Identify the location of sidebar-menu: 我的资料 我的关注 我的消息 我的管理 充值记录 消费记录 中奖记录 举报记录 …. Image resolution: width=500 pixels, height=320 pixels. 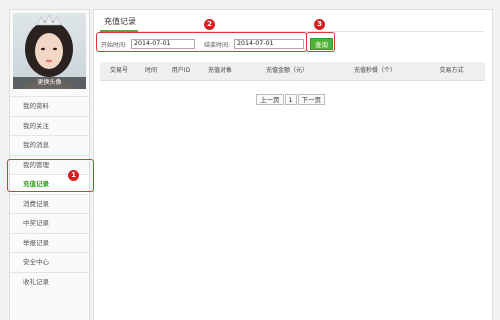
(49, 193).